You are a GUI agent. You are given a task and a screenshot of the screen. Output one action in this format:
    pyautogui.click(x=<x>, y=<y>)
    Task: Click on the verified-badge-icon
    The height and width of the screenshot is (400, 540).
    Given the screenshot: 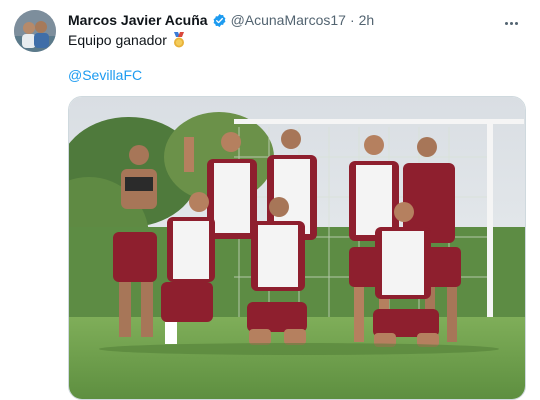 What is the action you would take?
    pyautogui.click(x=219, y=20)
    